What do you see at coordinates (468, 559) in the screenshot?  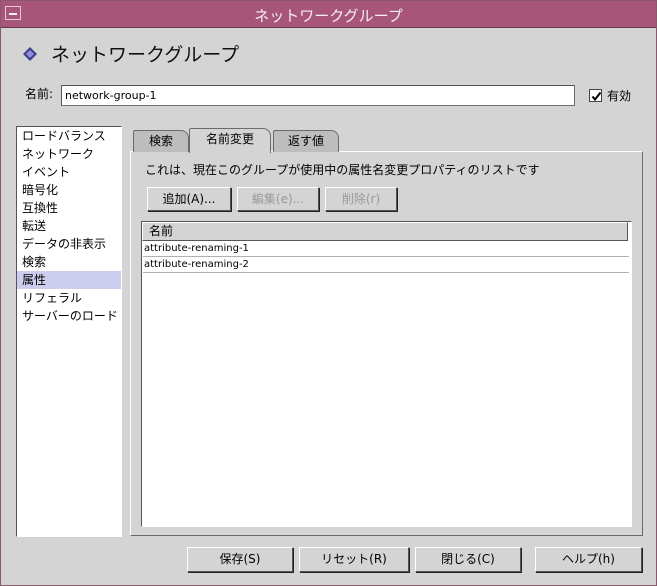 I see `close-button: 閉じる(C)` at bounding box center [468, 559].